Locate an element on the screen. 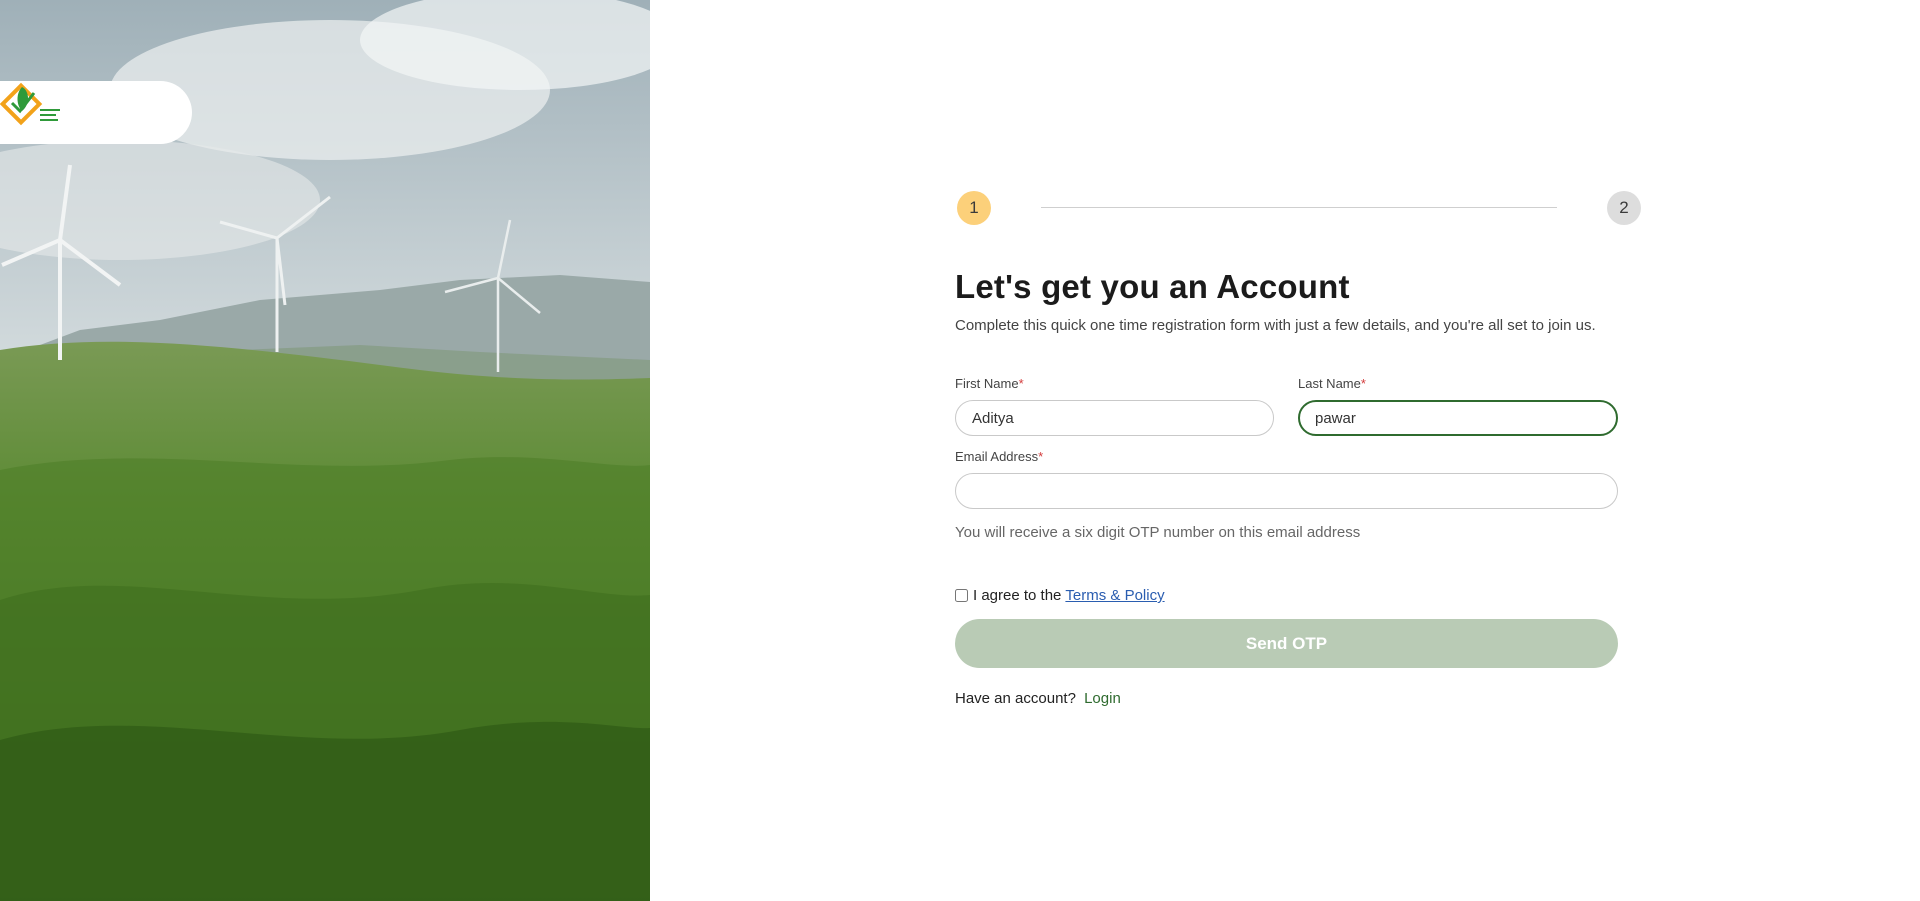 Image resolution: width=1920 pixels, height=901 pixels. login-prompt-row: Have an account? Login is located at coordinates (1038, 698).